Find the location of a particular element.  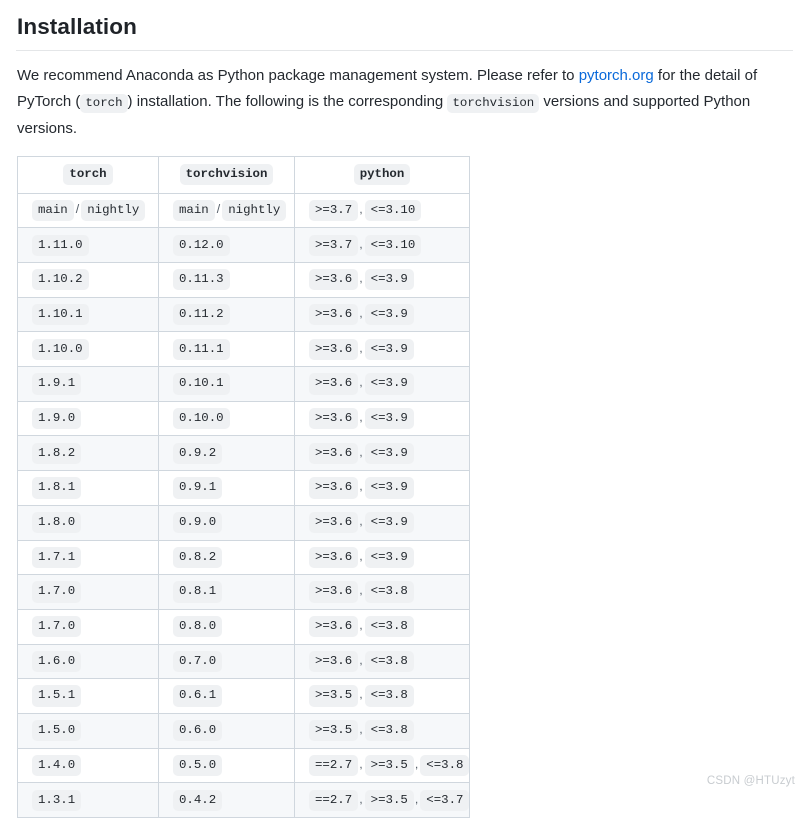

torch-version-cell: 1.3.1 is located at coordinates (88, 800).